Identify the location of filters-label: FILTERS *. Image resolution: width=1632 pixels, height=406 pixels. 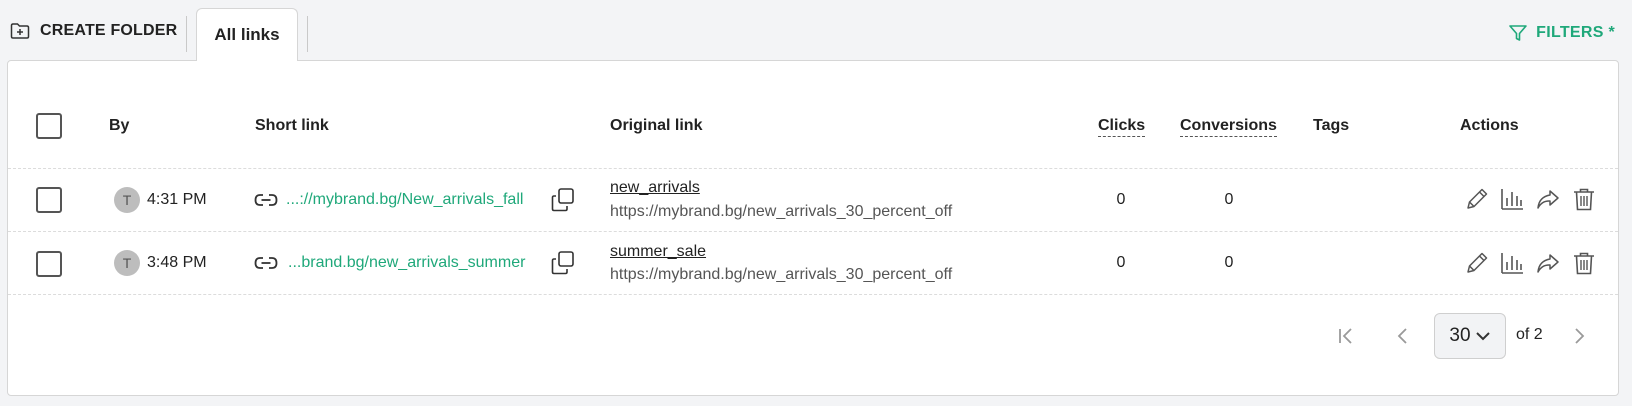
(1575, 32).